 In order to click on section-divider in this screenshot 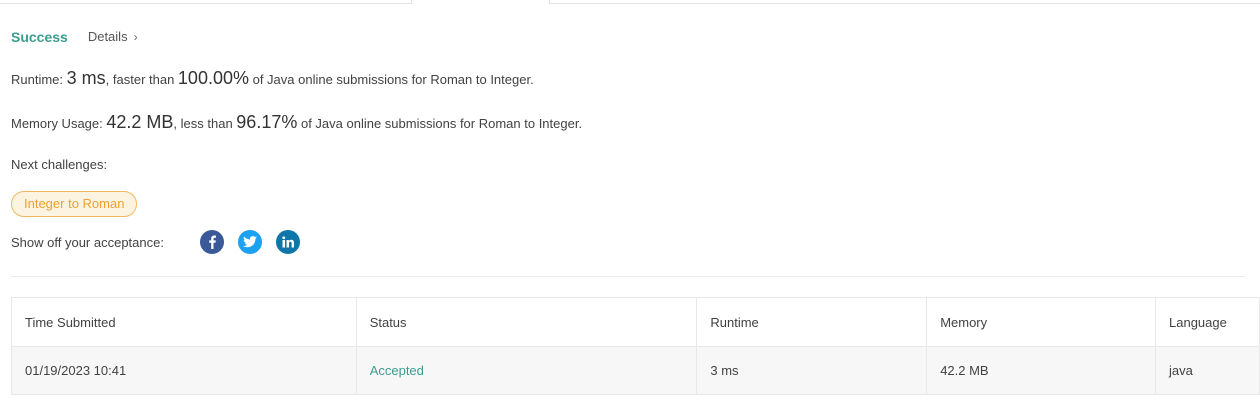, I will do `click(628, 276)`.